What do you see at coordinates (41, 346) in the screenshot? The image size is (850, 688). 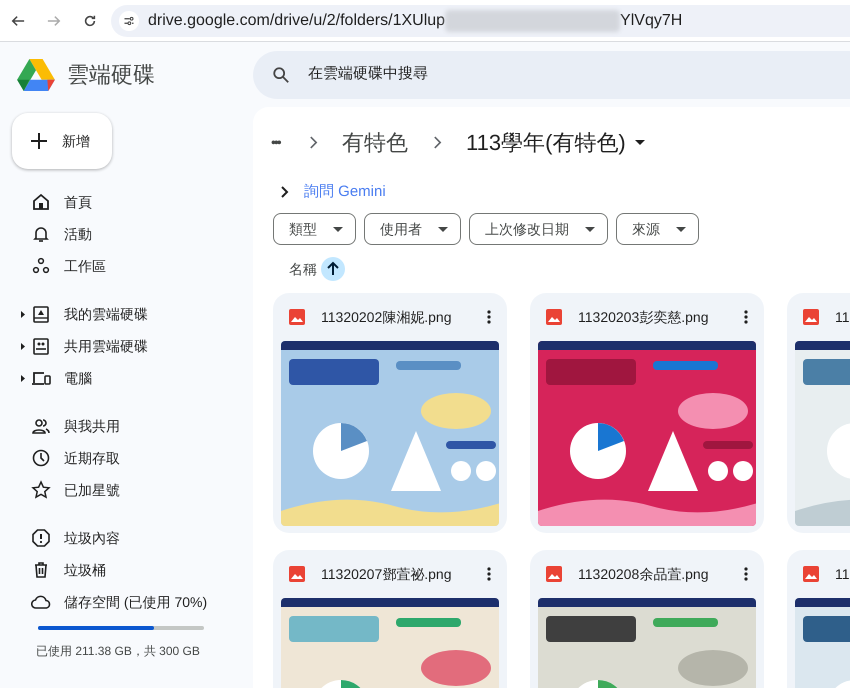 I see `shared-drive-icon` at bounding box center [41, 346].